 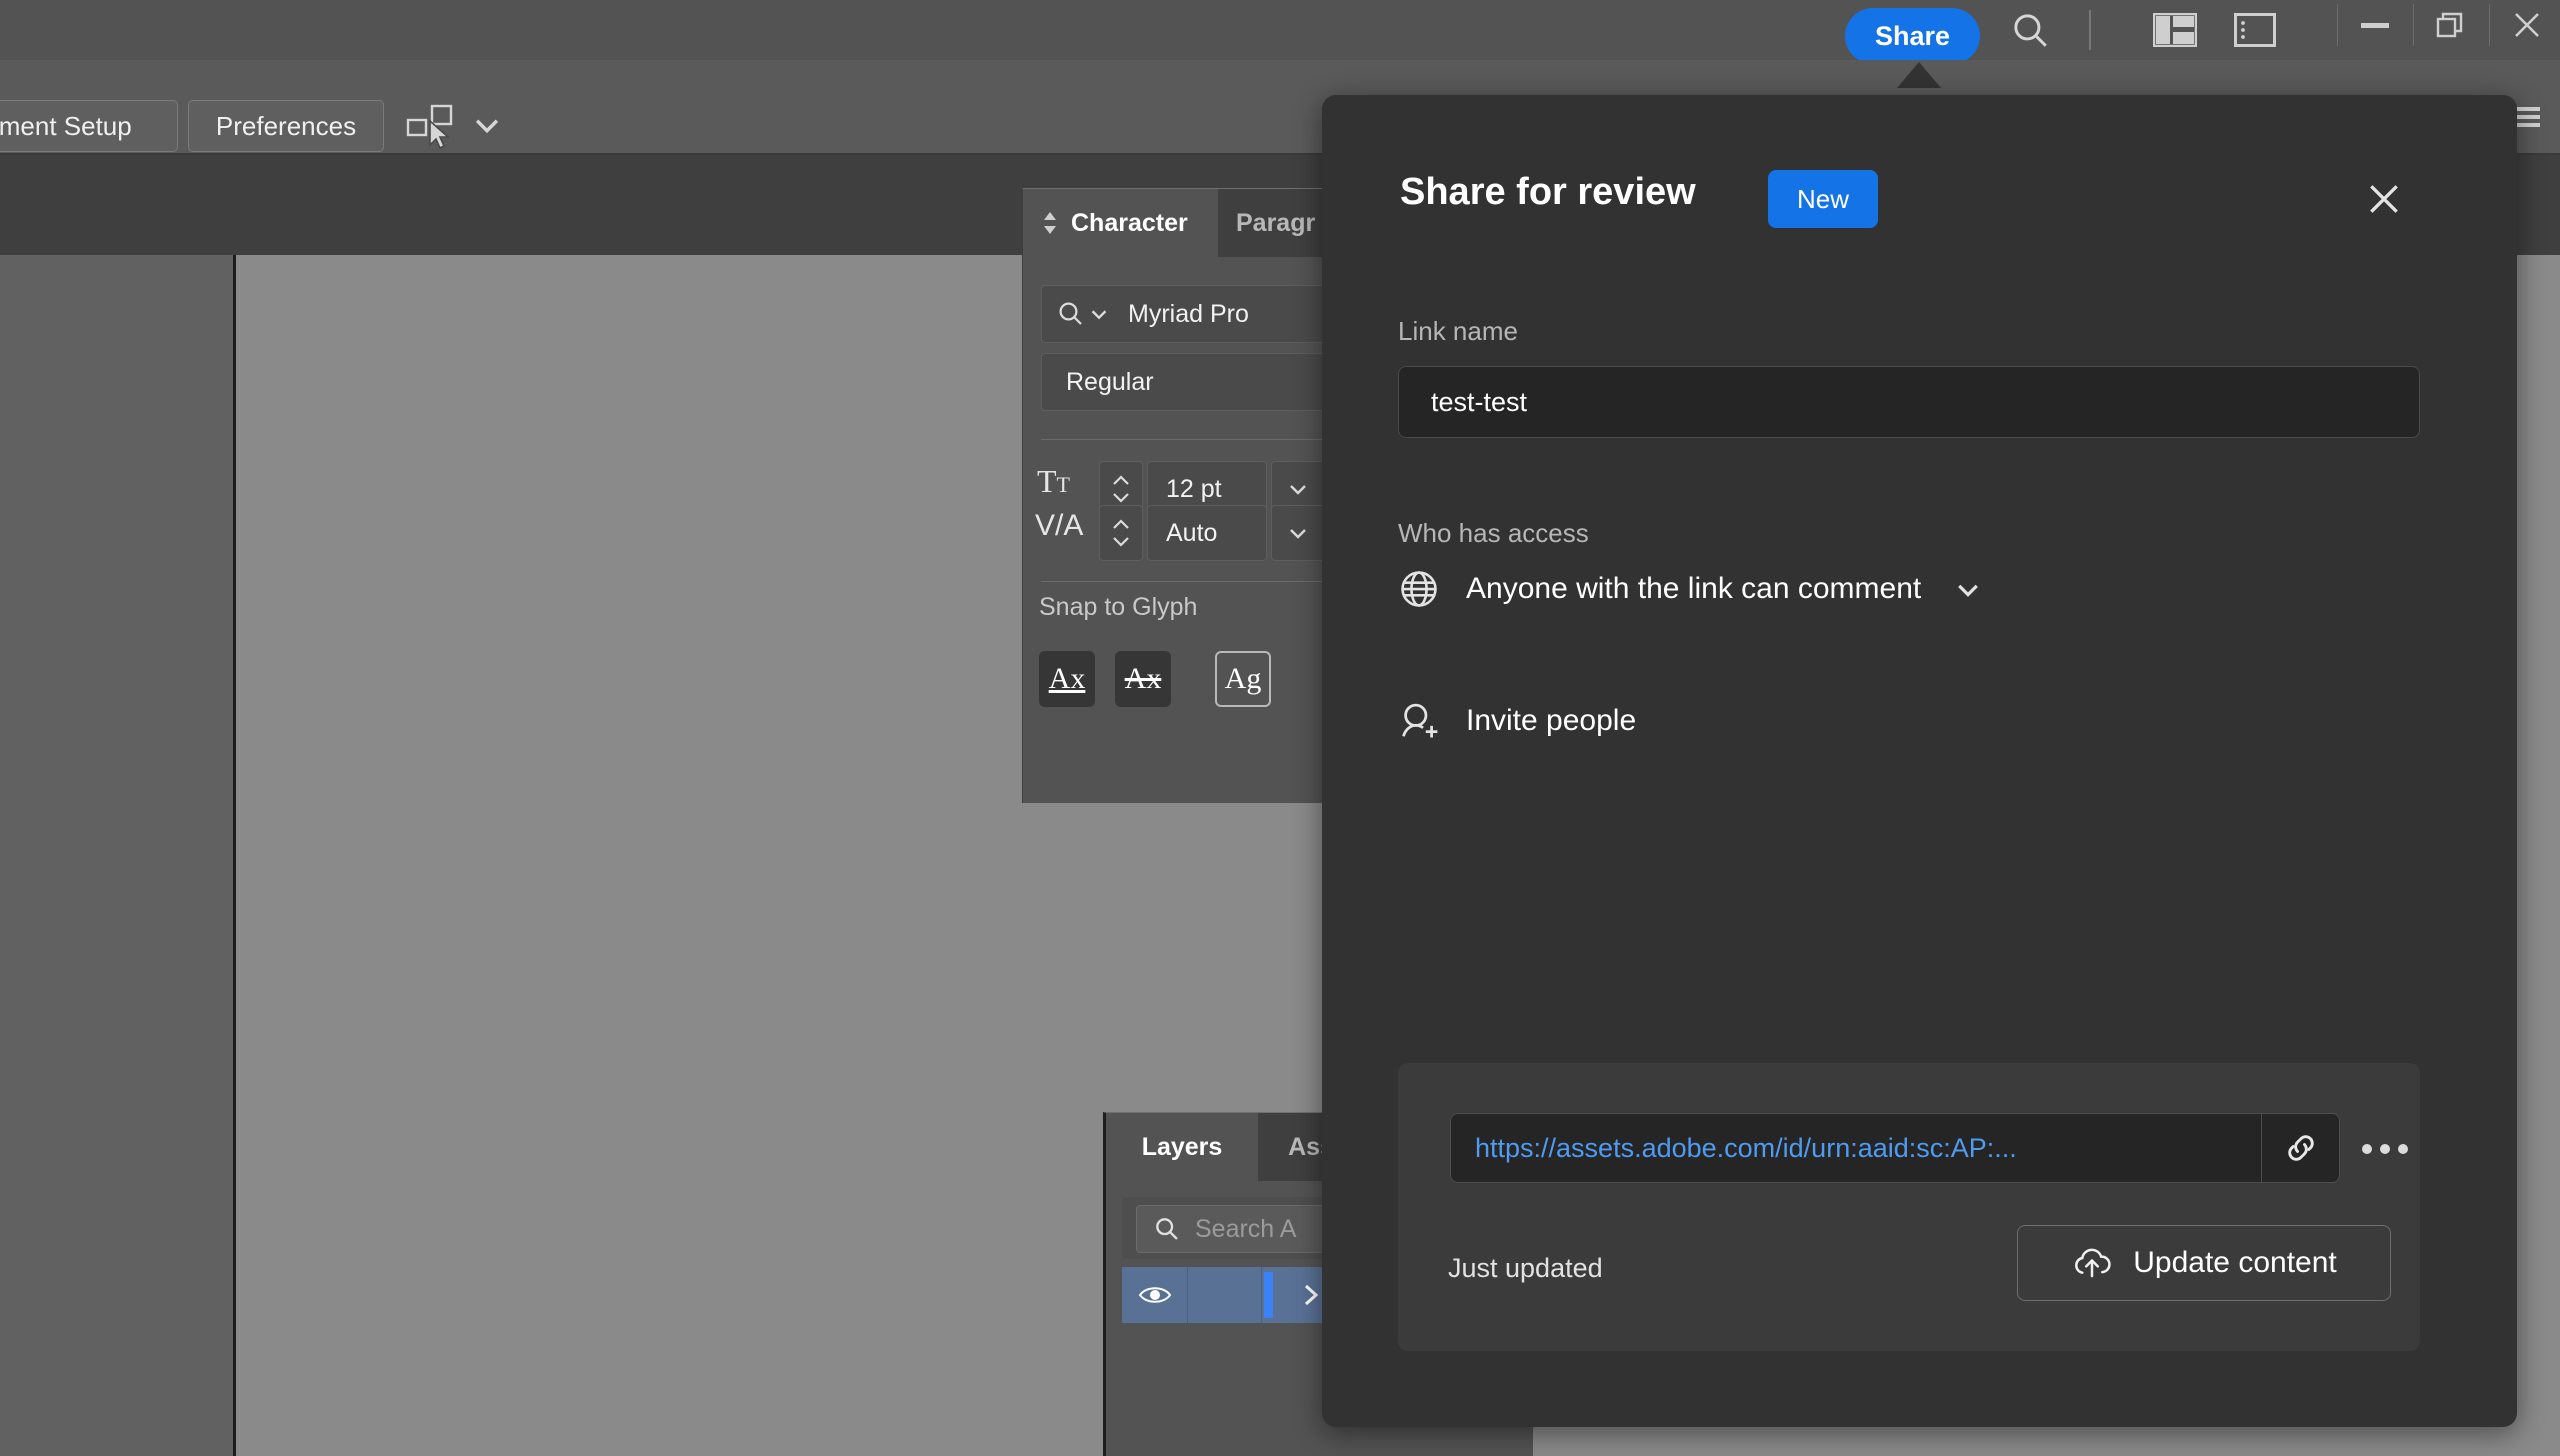 I want to click on tab-layers: Layers, so click(x=1182, y=1147).